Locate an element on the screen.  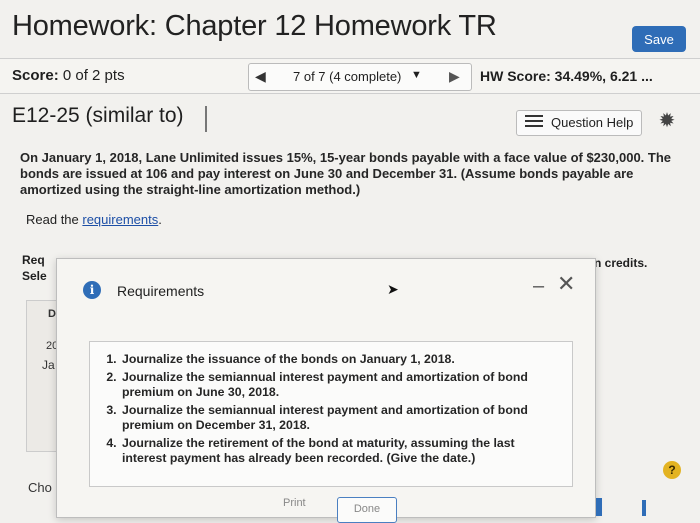
question-help-label: Question Help is located at coordinates (592, 122).